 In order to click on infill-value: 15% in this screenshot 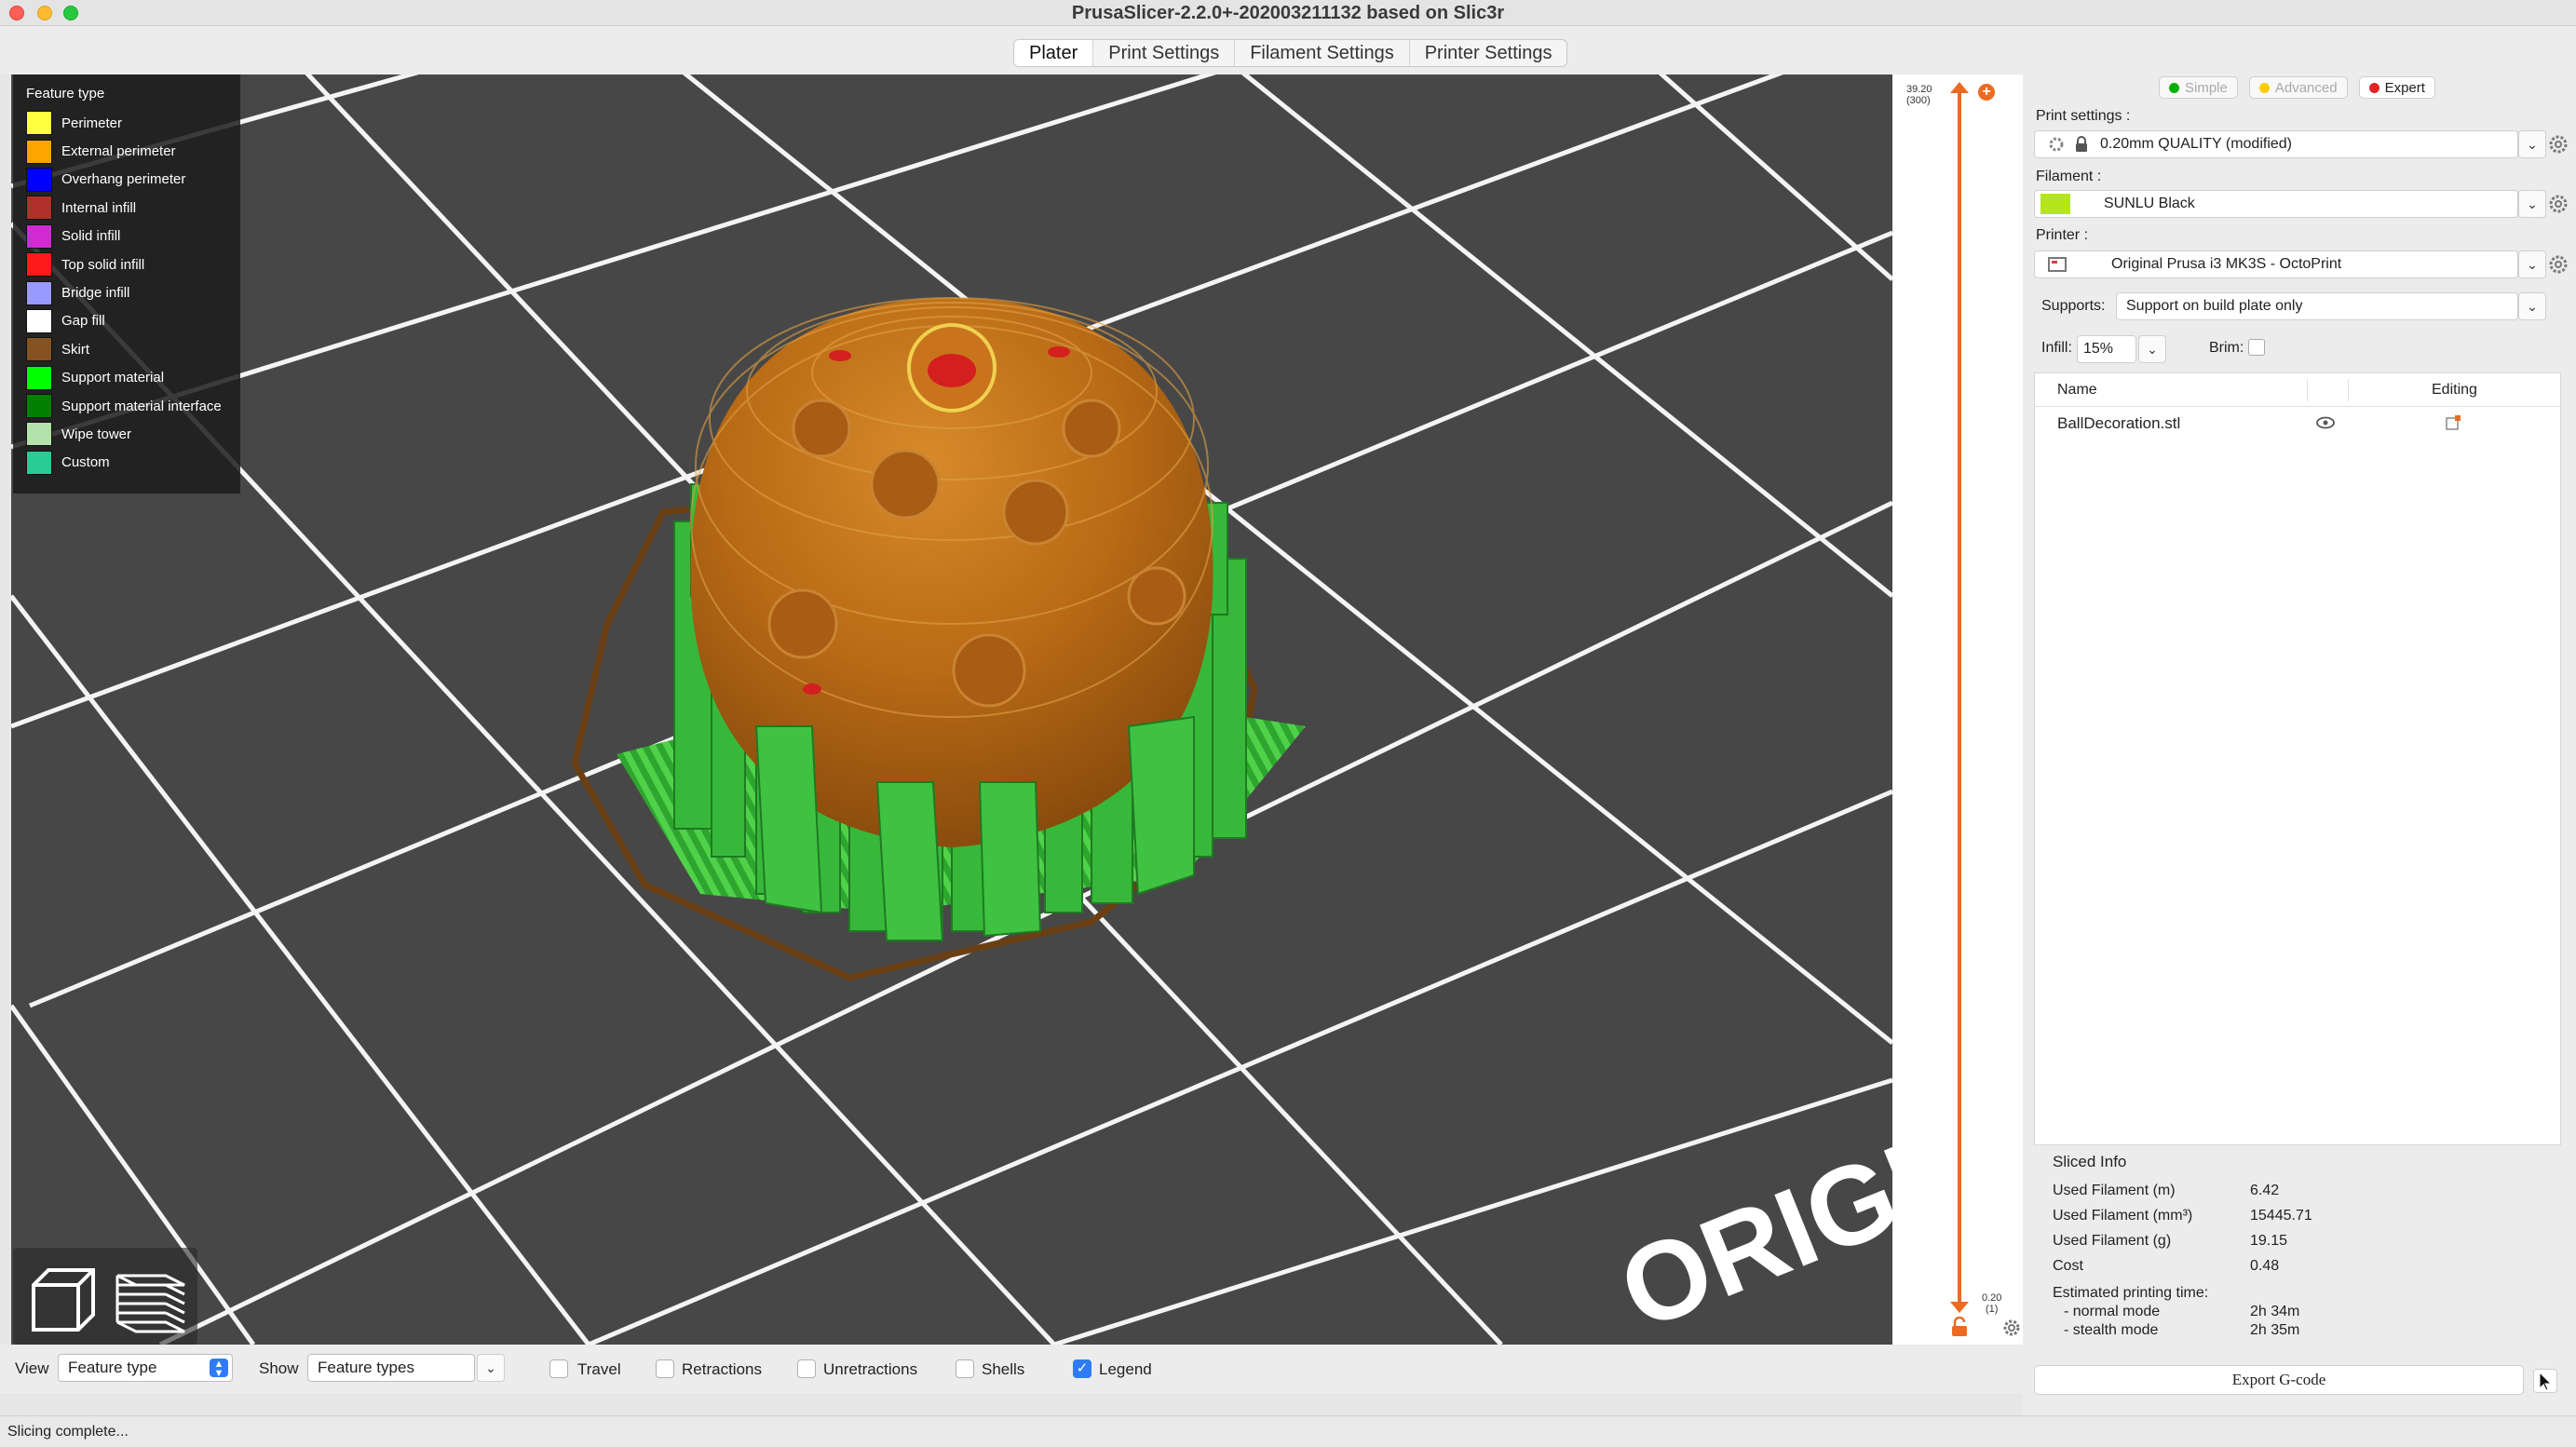, I will do `click(2098, 349)`.